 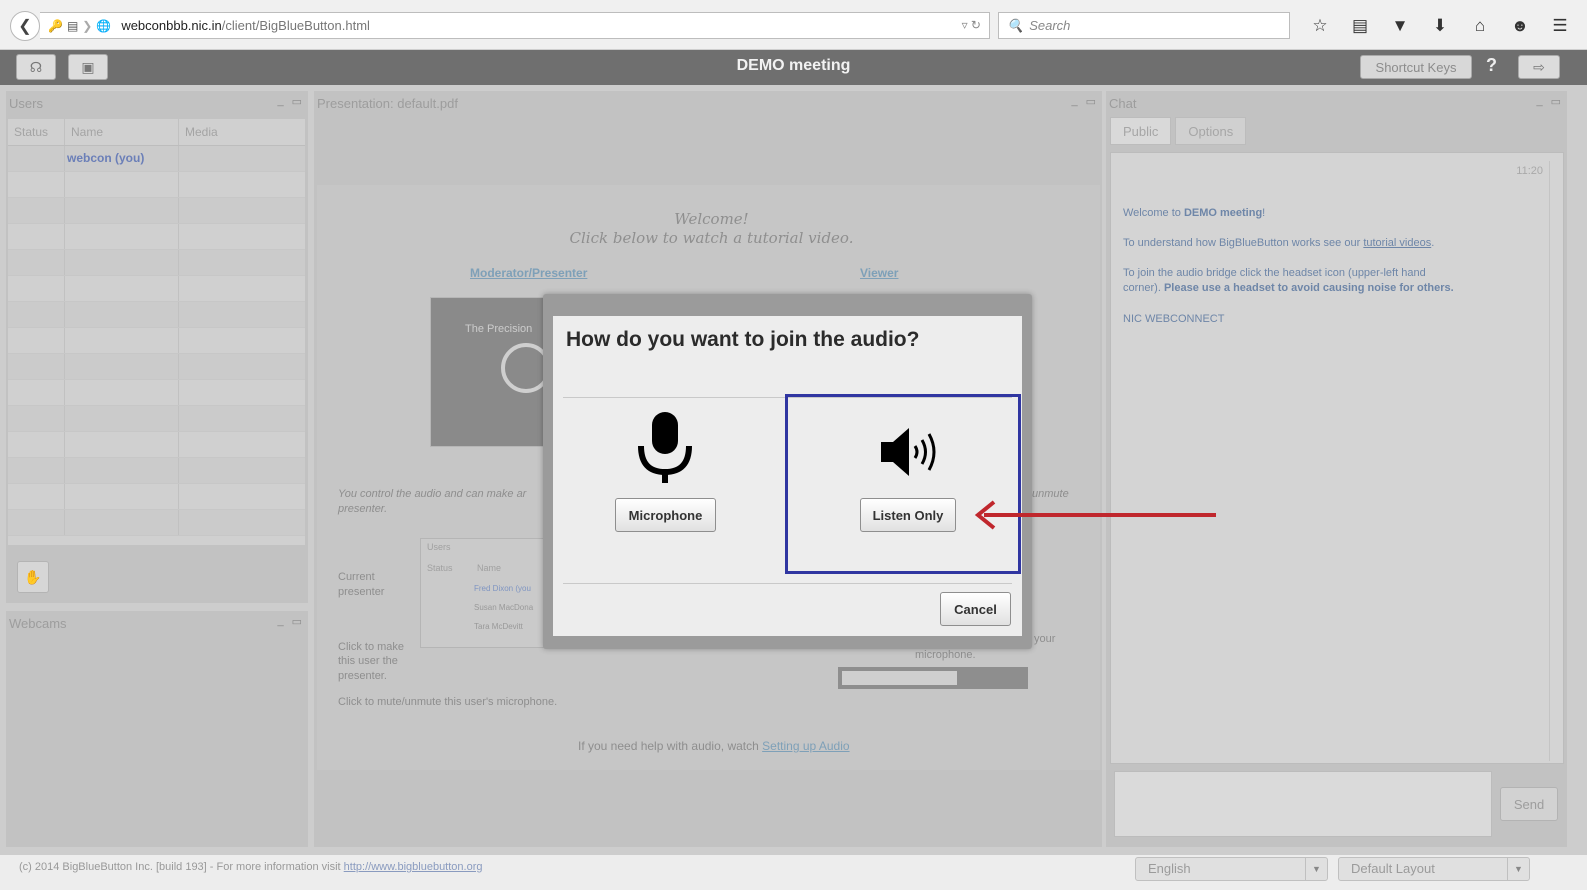 What do you see at coordinates (157, 729) in the screenshot?
I see `webcams-panel: Webcams _ ▭` at bounding box center [157, 729].